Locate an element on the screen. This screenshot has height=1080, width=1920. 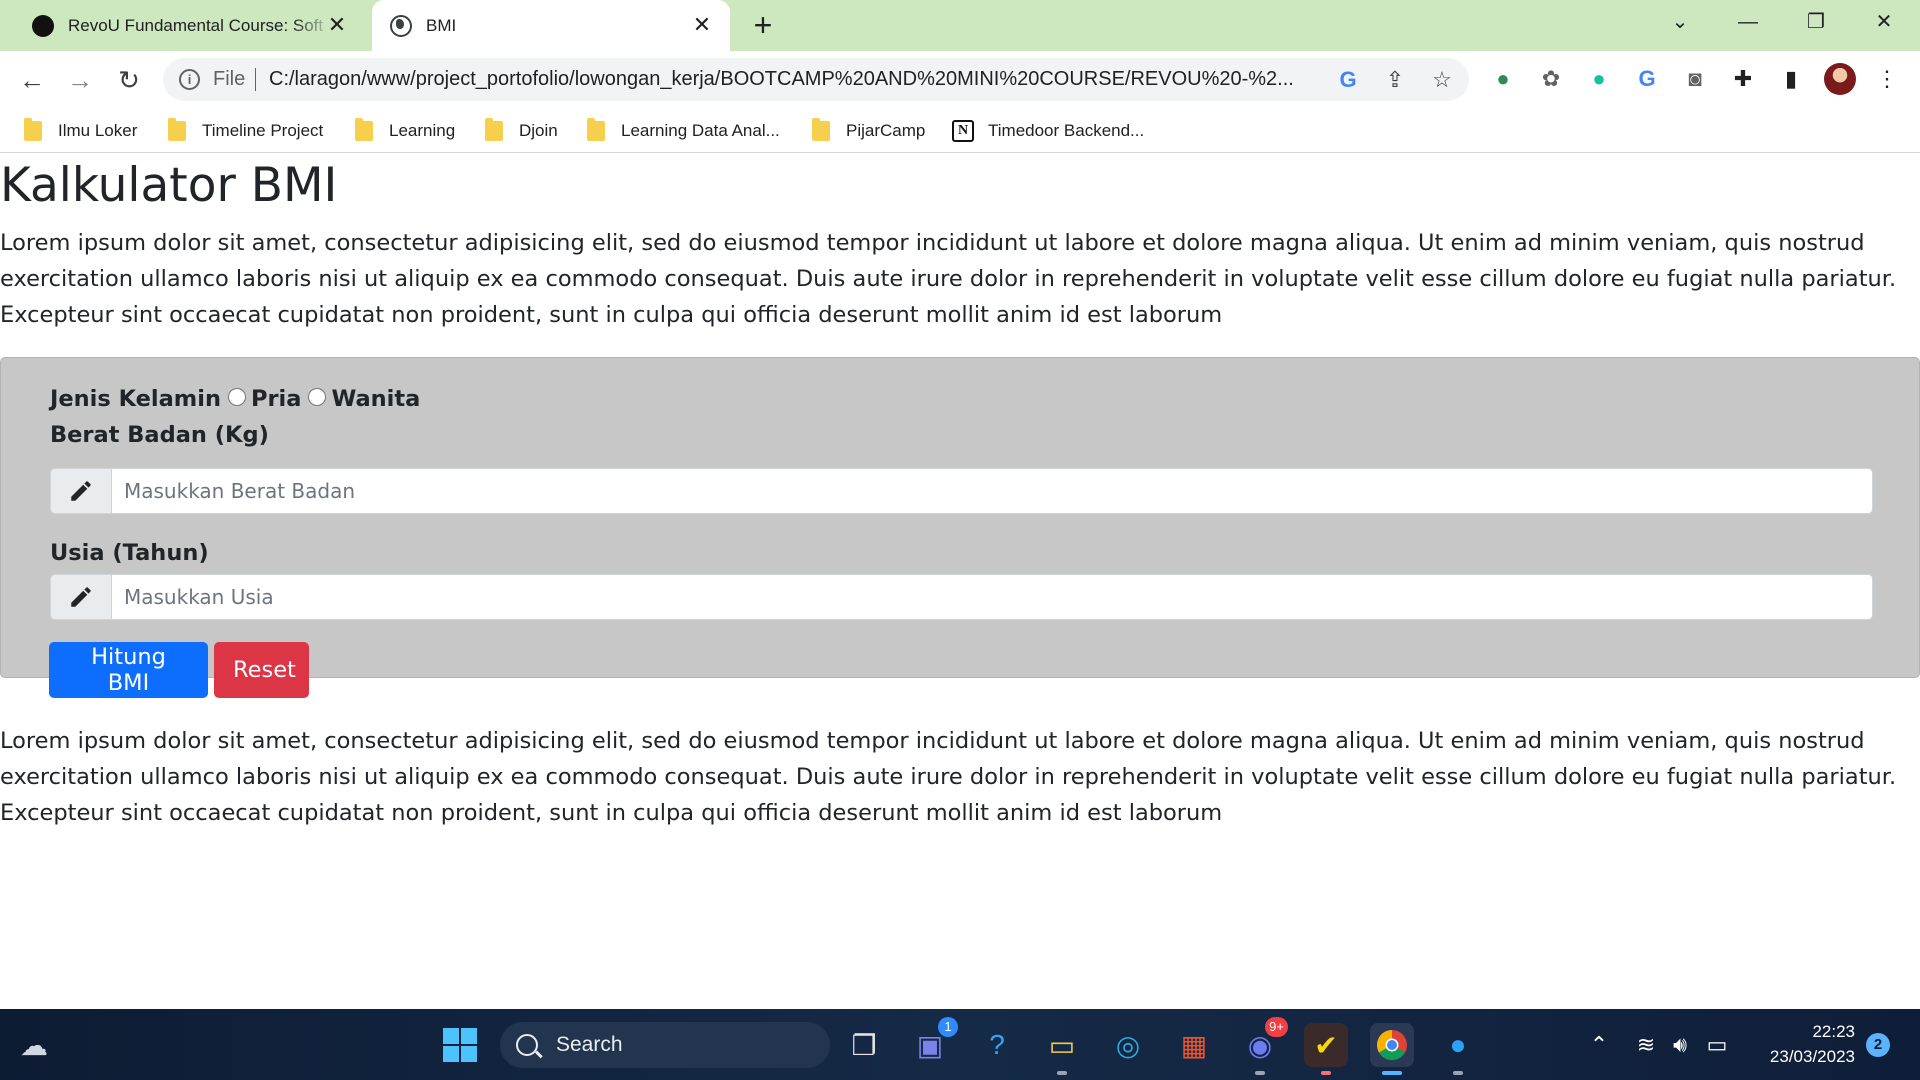
reload-icon: ↻ is located at coordinates (129, 80).